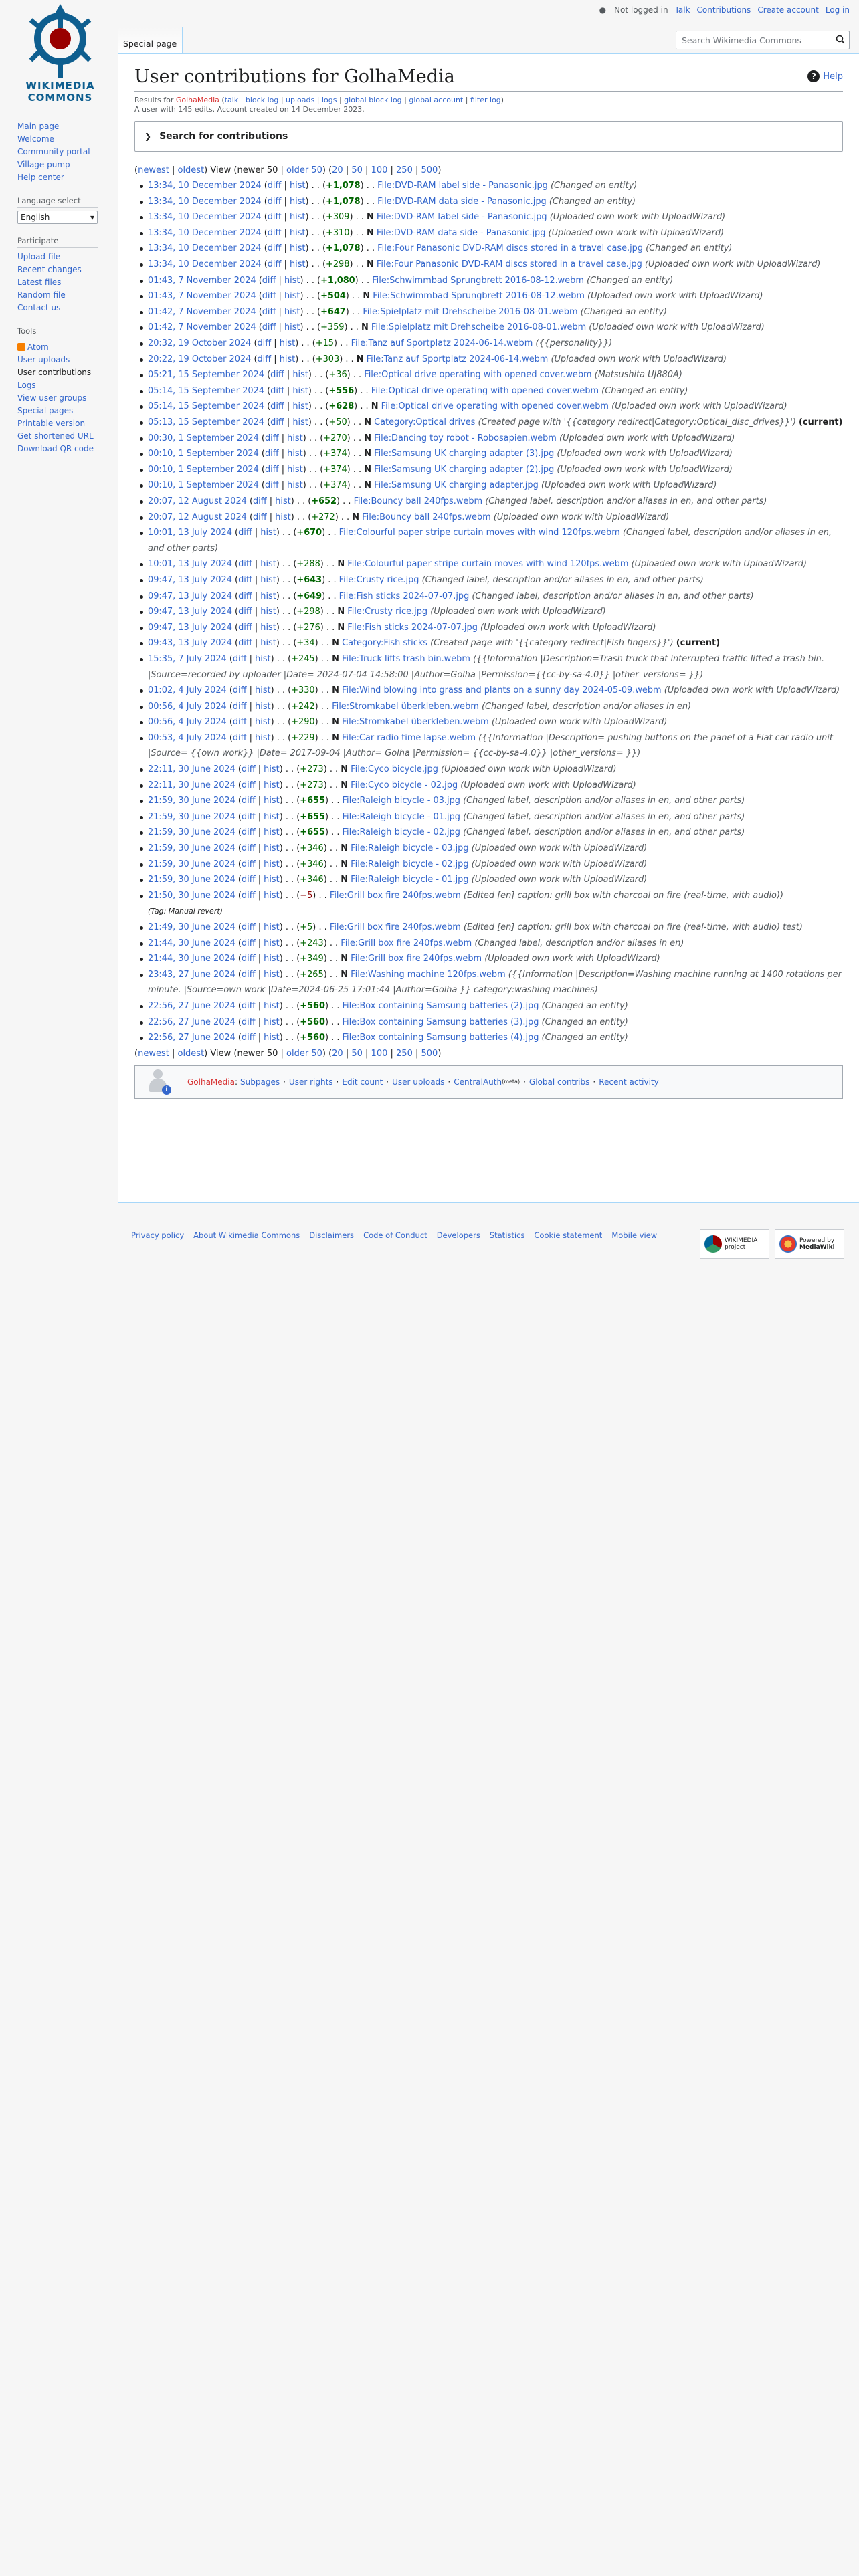 This screenshot has width=859, height=2576. Describe the element at coordinates (157, 1235) in the screenshot. I see `footer-privacy-policy: Privacy policy` at that location.